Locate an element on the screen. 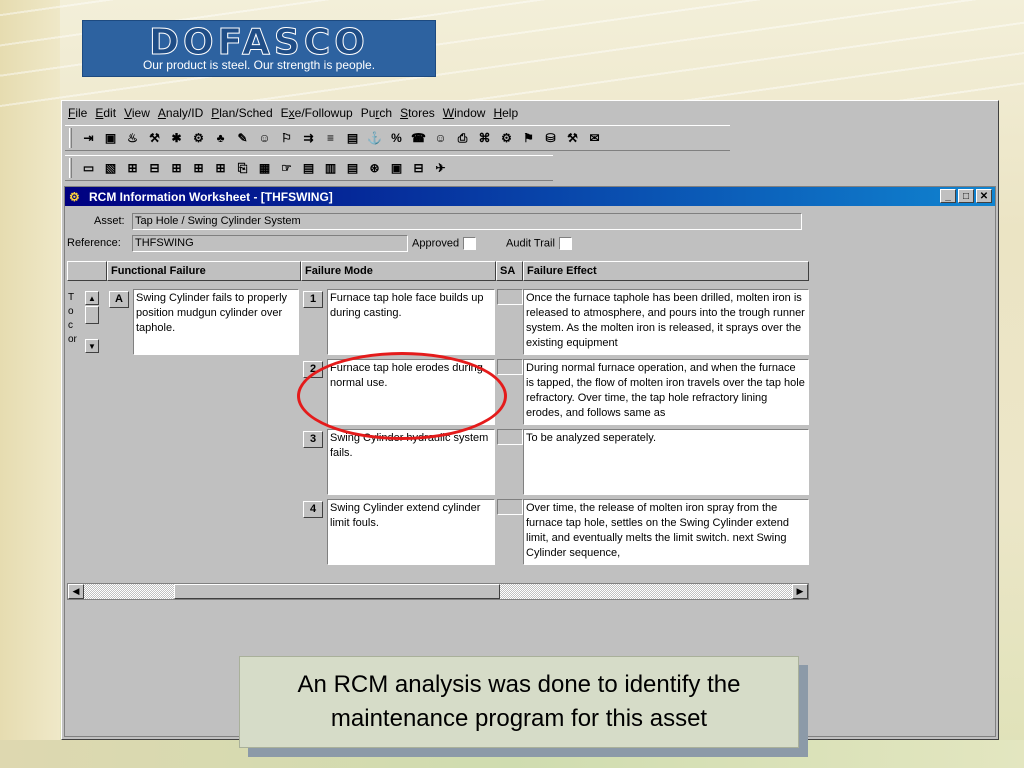 The height and width of the screenshot is (768, 1024). reference-label: Reference: is located at coordinates (94, 243).